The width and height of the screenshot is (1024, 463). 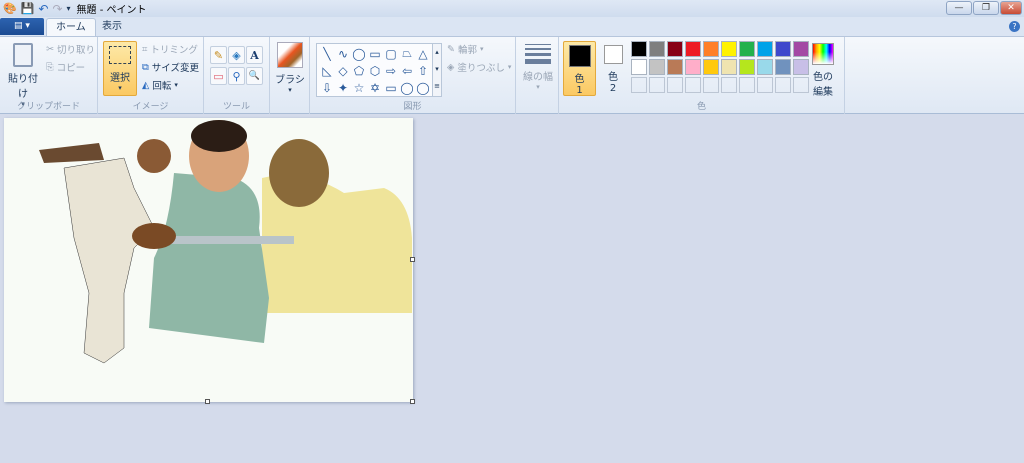 I want to click on outline-label: 輪郭, so click(x=467, y=50).